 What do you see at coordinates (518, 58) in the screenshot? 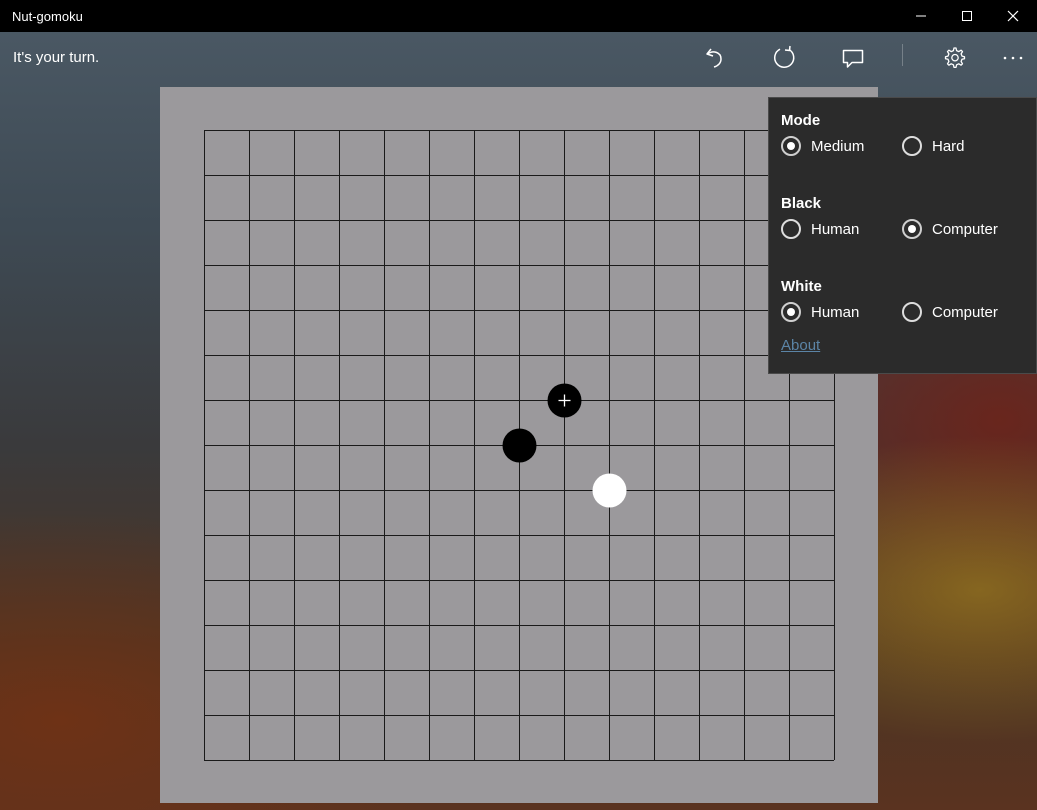
I see `app-bar: It's your turn.` at bounding box center [518, 58].